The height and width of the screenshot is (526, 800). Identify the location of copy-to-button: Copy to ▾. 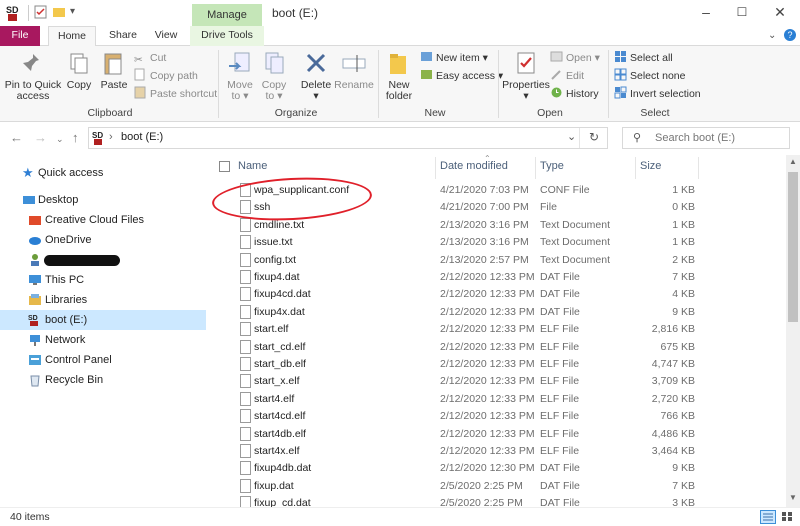
(274, 76).